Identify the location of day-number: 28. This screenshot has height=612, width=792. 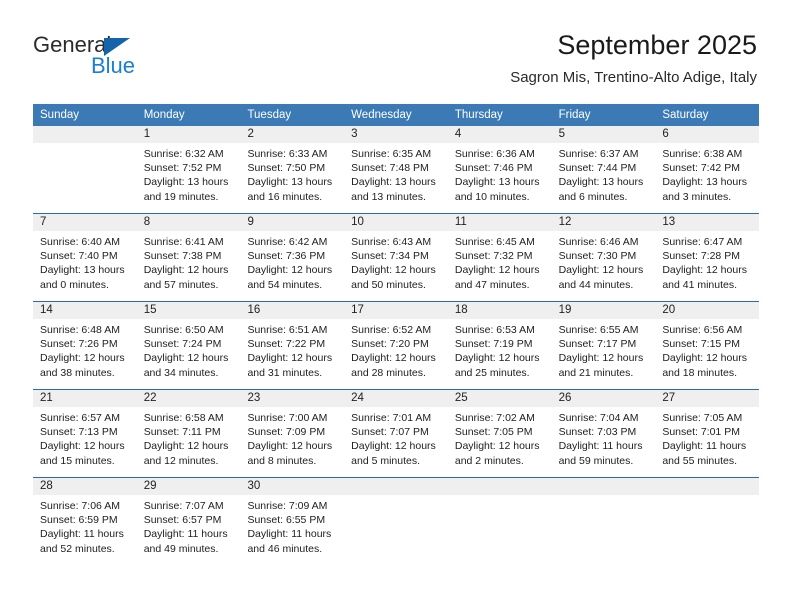
(85, 486).